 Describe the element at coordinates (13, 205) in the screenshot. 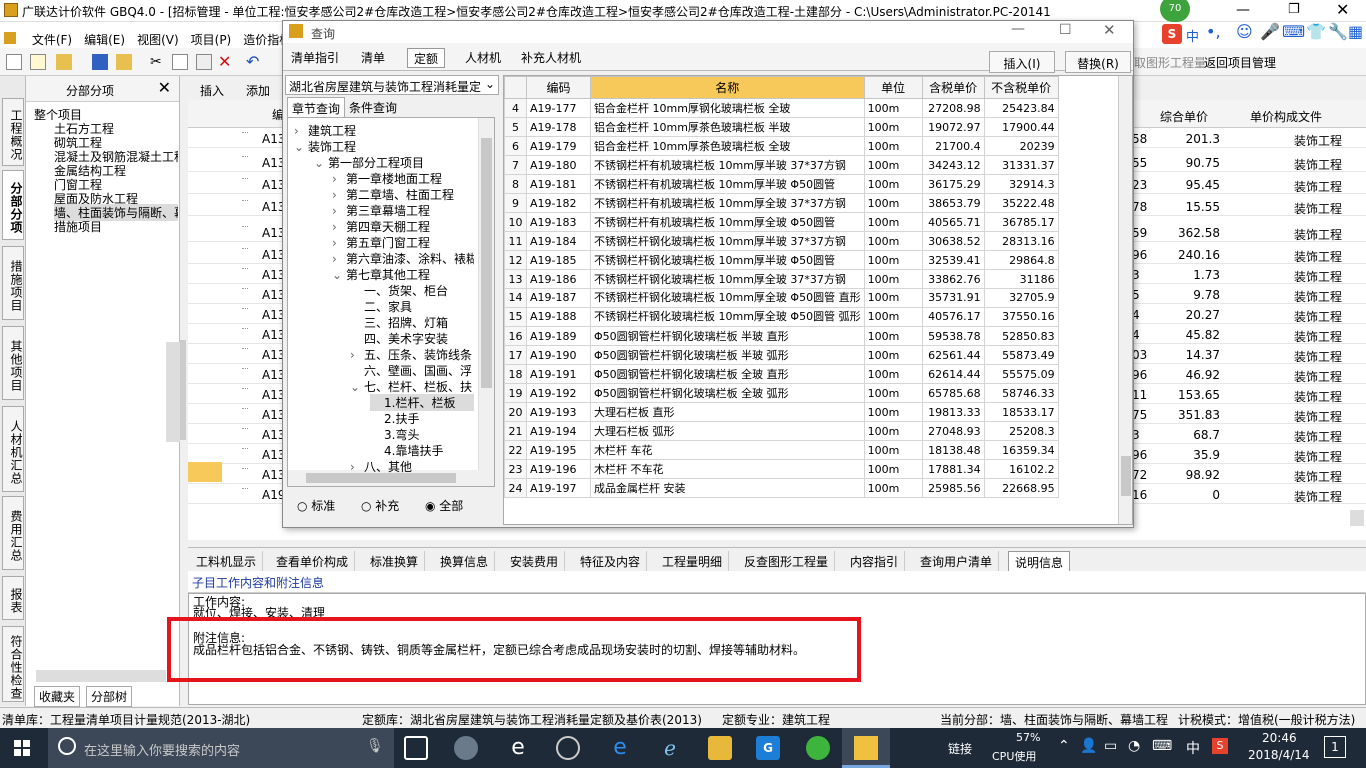

I see `tab-subitems: 分部分项` at that location.